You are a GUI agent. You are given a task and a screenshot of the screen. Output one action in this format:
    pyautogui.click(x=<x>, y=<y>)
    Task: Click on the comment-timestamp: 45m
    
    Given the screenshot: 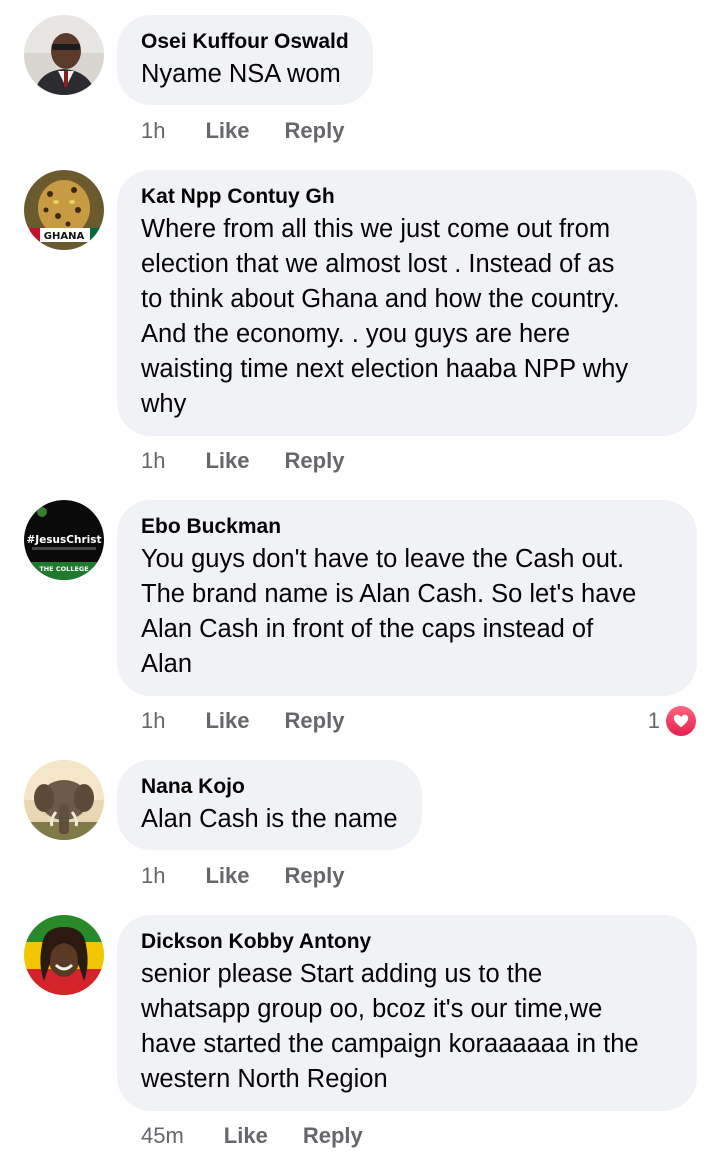 What is the action you would take?
    pyautogui.click(x=162, y=1136)
    